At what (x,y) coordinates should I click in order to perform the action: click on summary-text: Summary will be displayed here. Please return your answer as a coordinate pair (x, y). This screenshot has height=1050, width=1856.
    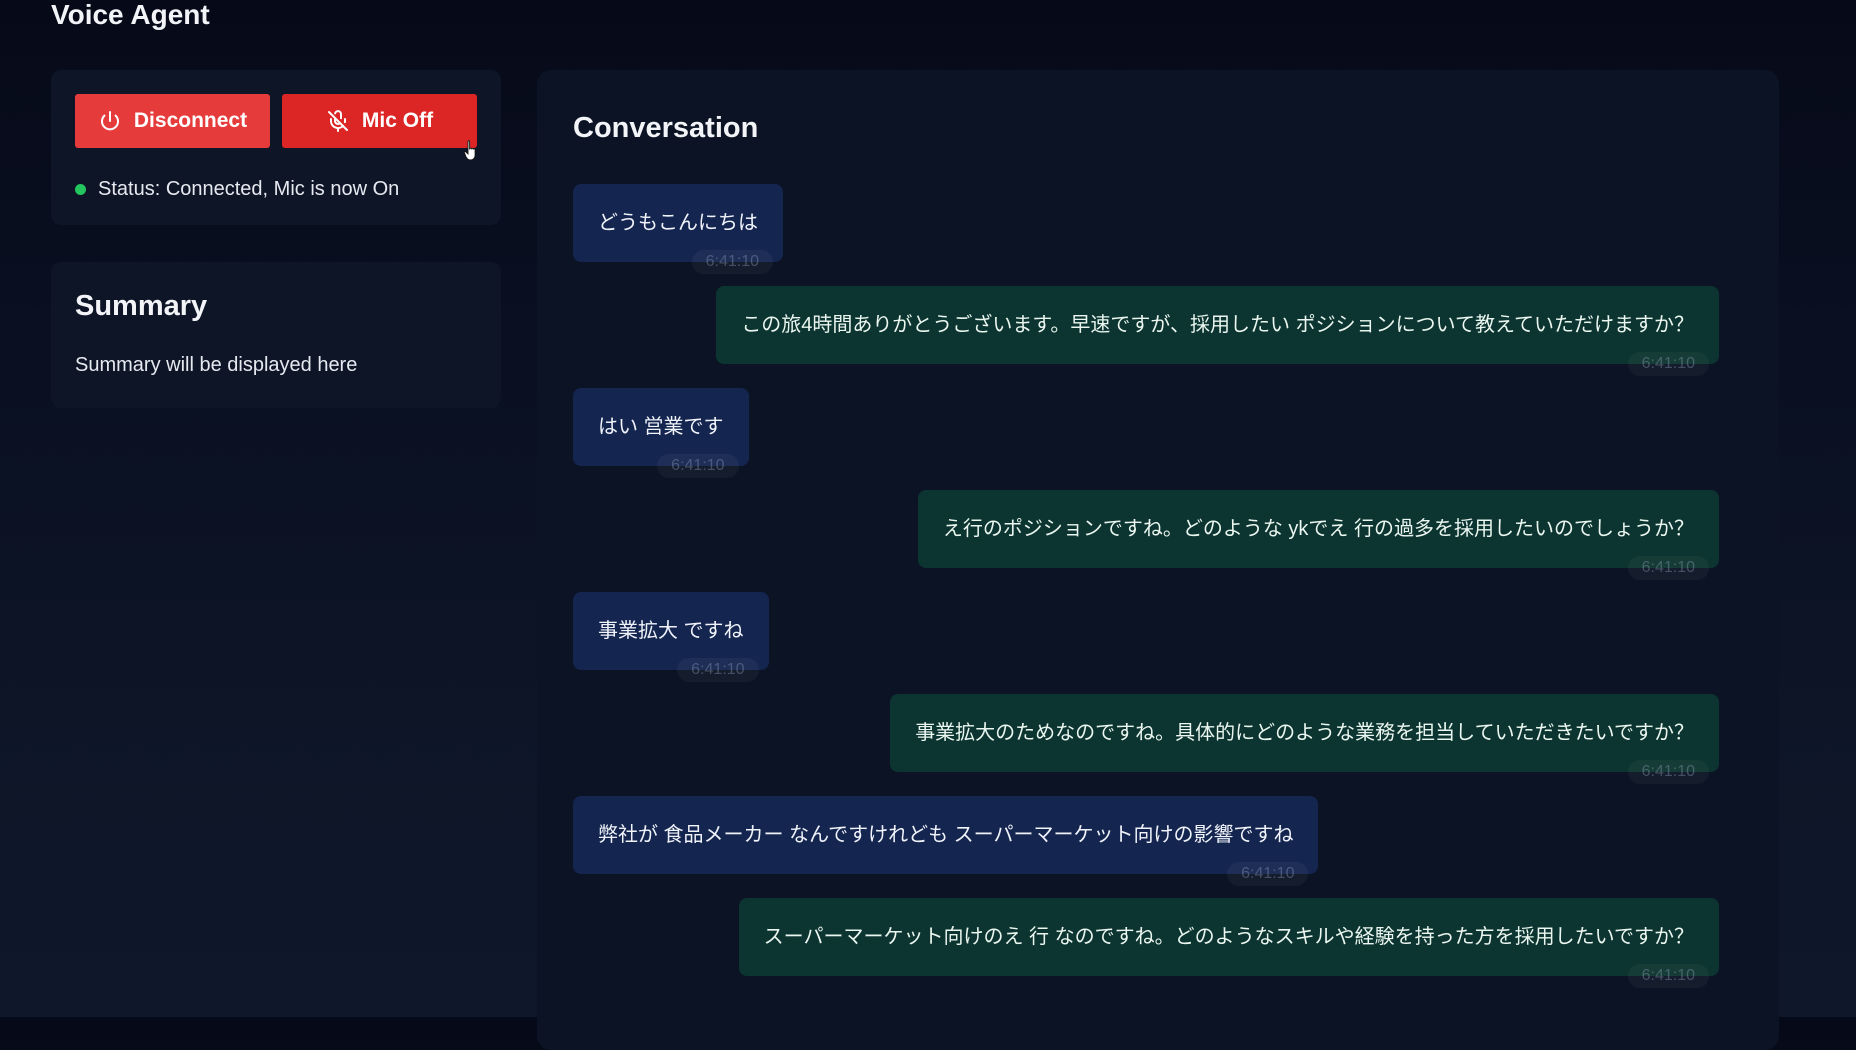
    Looking at the image, I should click on (216, 365).